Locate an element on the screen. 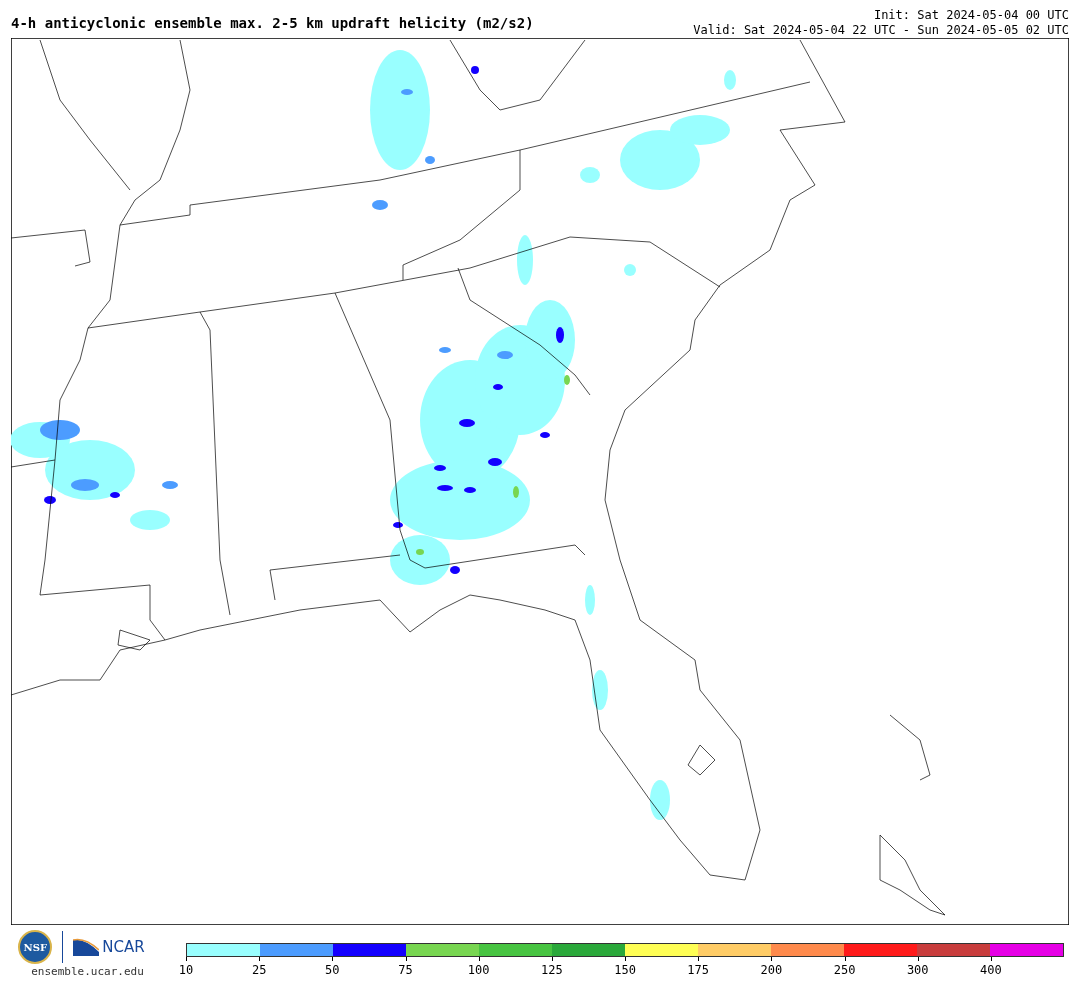  init-time: Init: Sat 2024-05-04 00 UTC is located at coordinates (970, 15).